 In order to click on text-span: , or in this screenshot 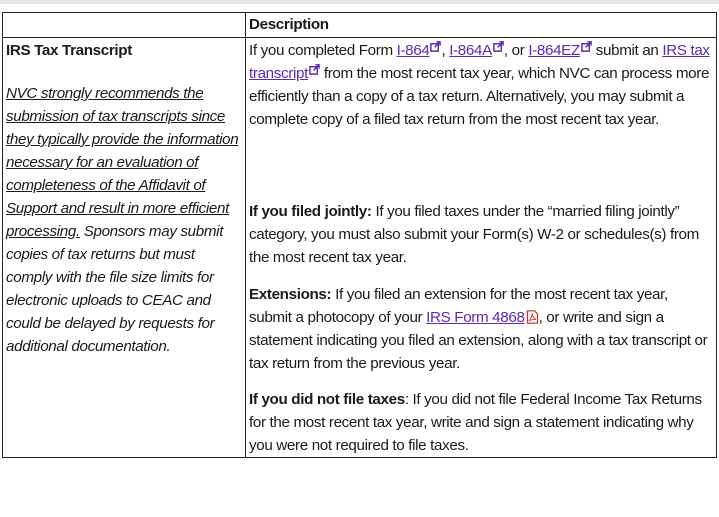, I will do `click(516, 50)`.